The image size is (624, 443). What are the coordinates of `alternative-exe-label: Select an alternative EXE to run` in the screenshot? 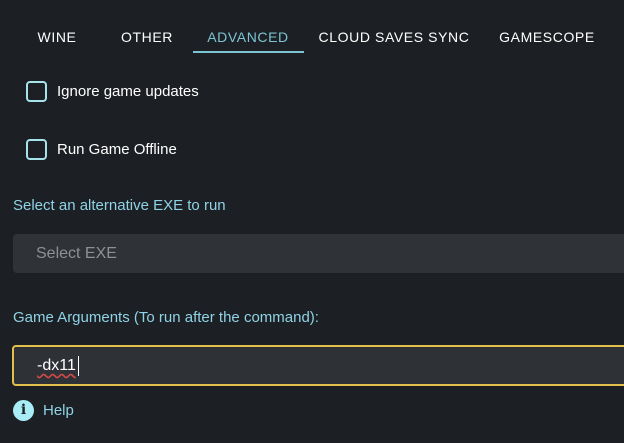 It's located at (119, 205).